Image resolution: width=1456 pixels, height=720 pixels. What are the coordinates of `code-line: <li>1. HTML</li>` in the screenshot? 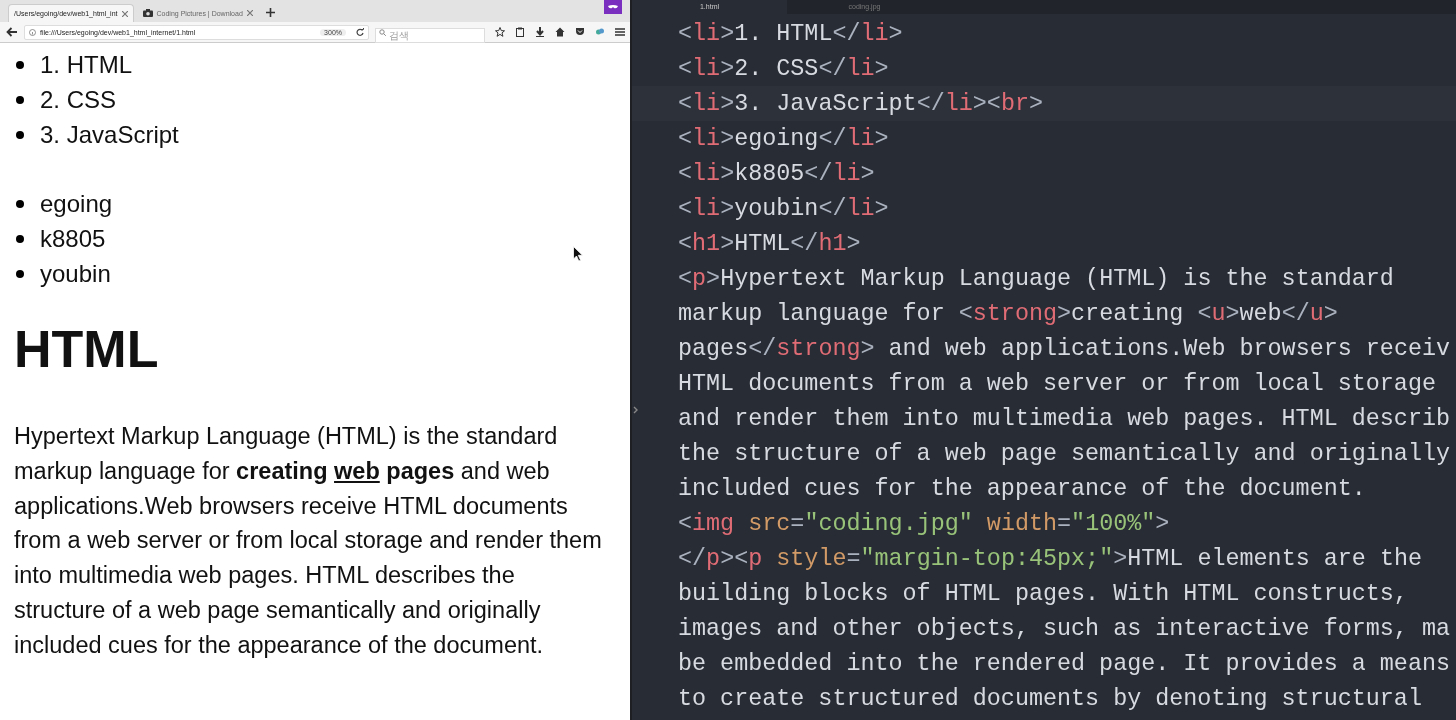 It's located at (790, 33).